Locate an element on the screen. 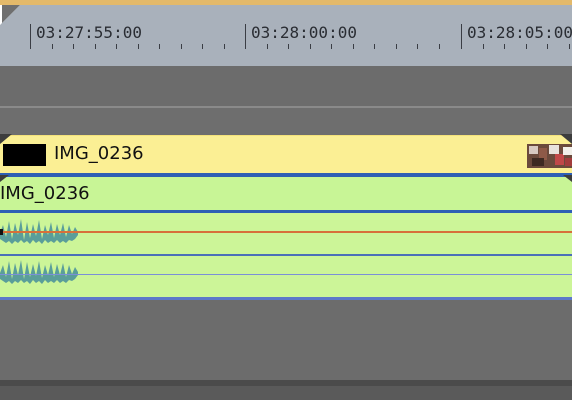 This screenshot has width=572, height=400. ruler-timecode-label: 03:28:00:00 is located at coordinates (304, 32).